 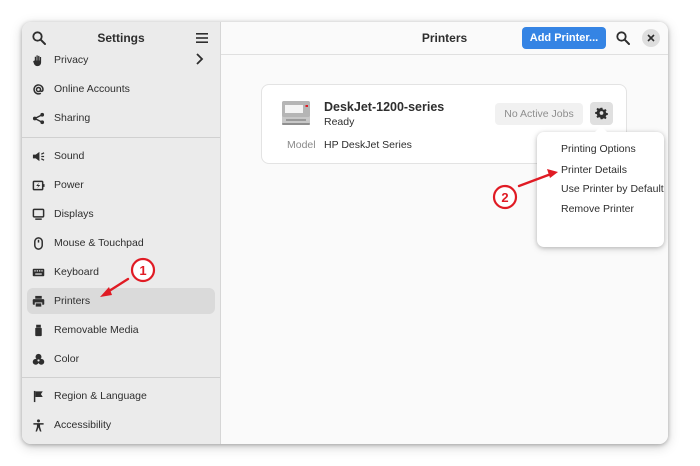 I want to click on annotation-step-2: 2, so click(x=525, y=189).